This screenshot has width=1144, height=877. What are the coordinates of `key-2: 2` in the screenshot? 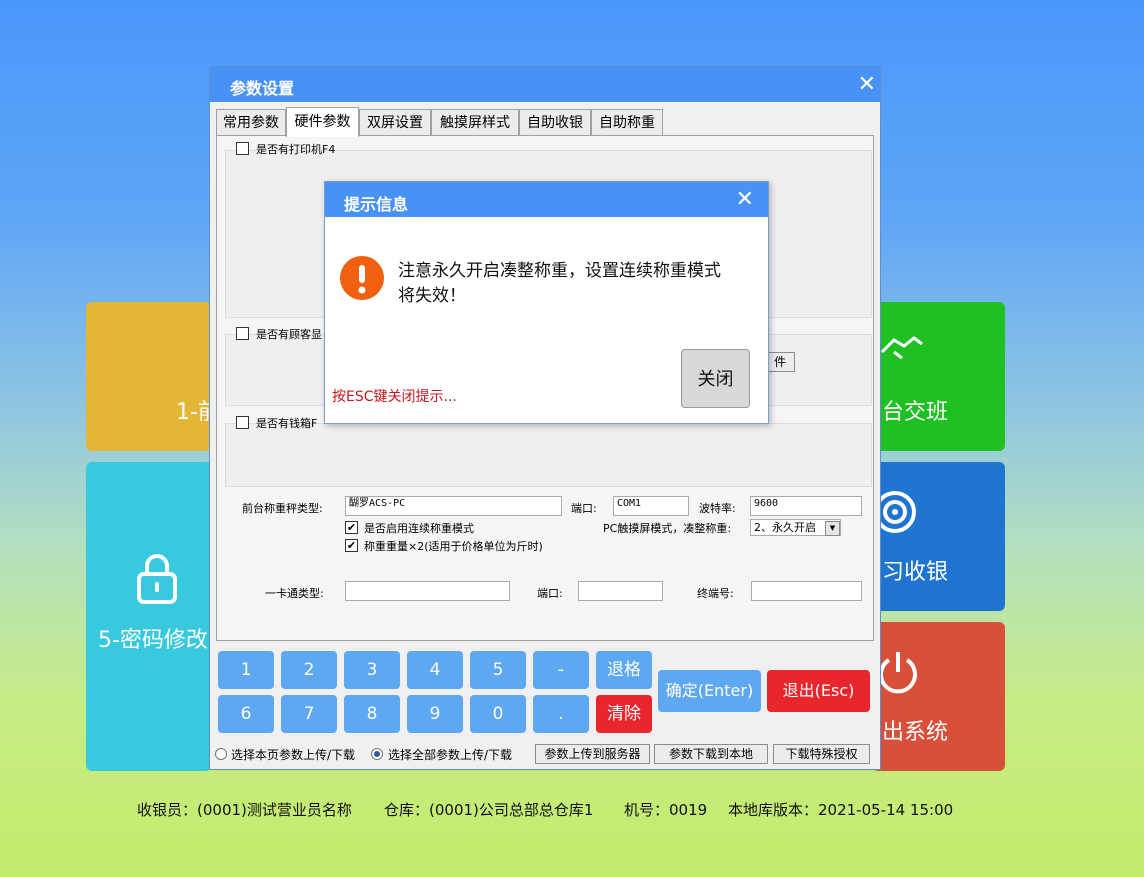 It's located at (309, 670).